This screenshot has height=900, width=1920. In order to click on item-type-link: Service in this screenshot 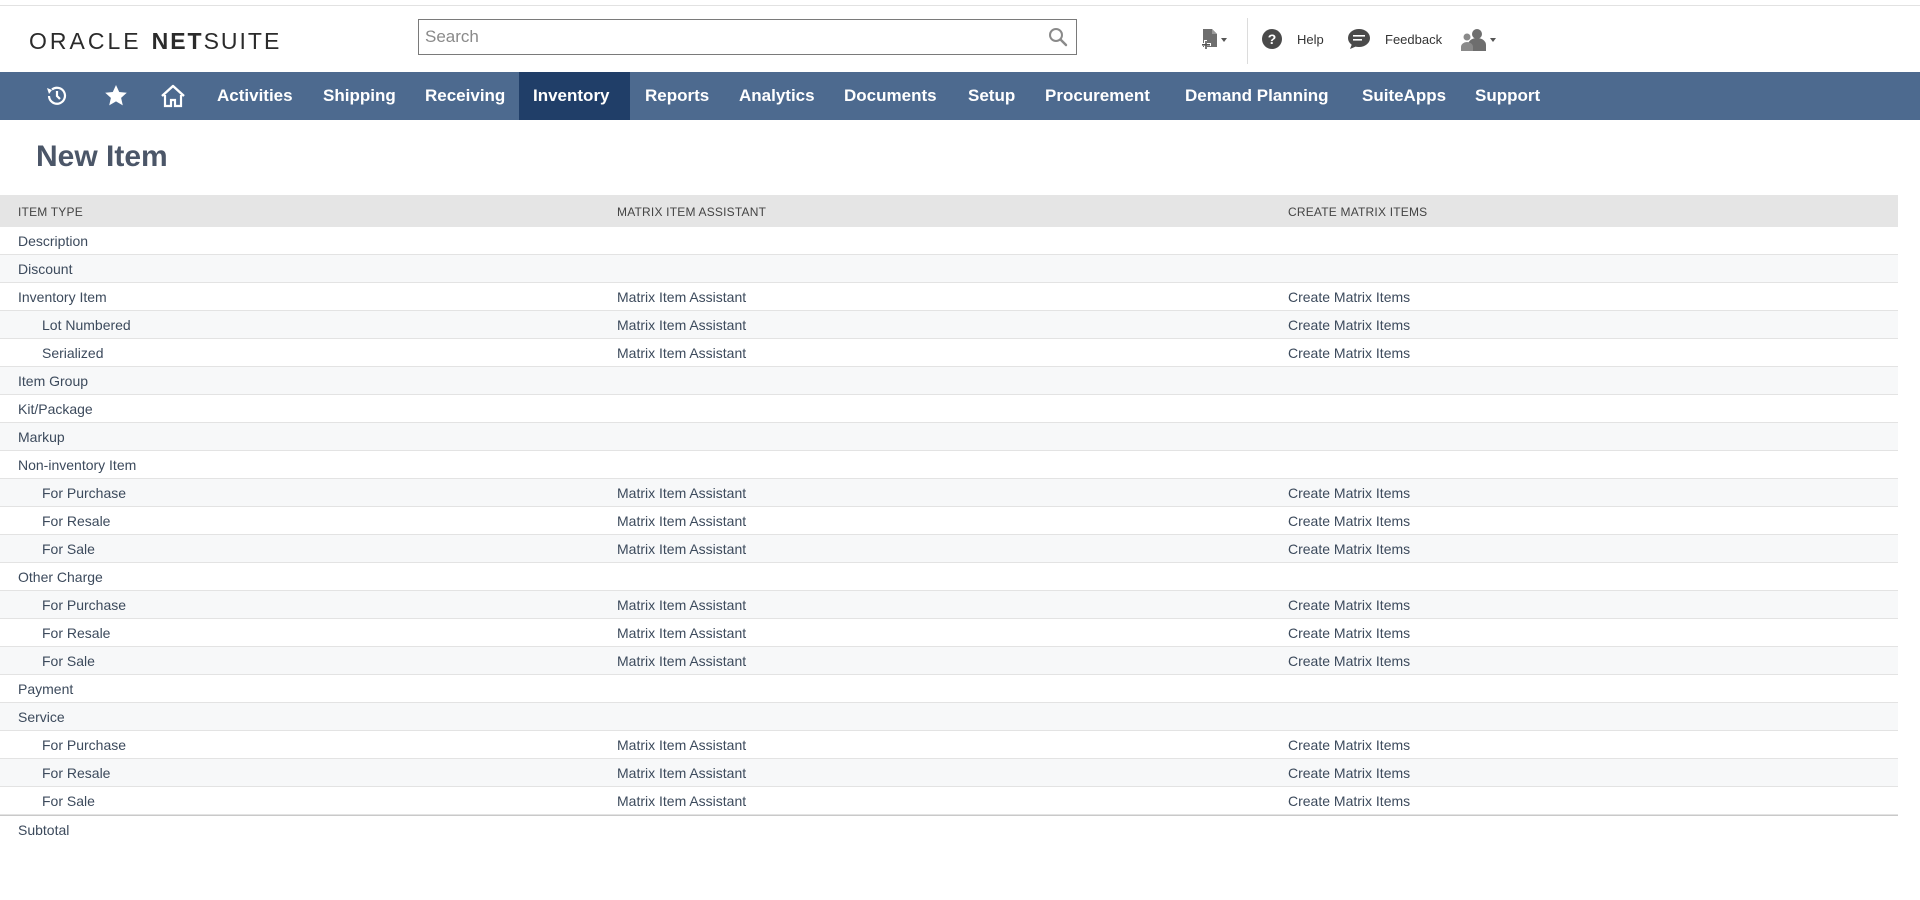, I will do `click(41, 717)`.